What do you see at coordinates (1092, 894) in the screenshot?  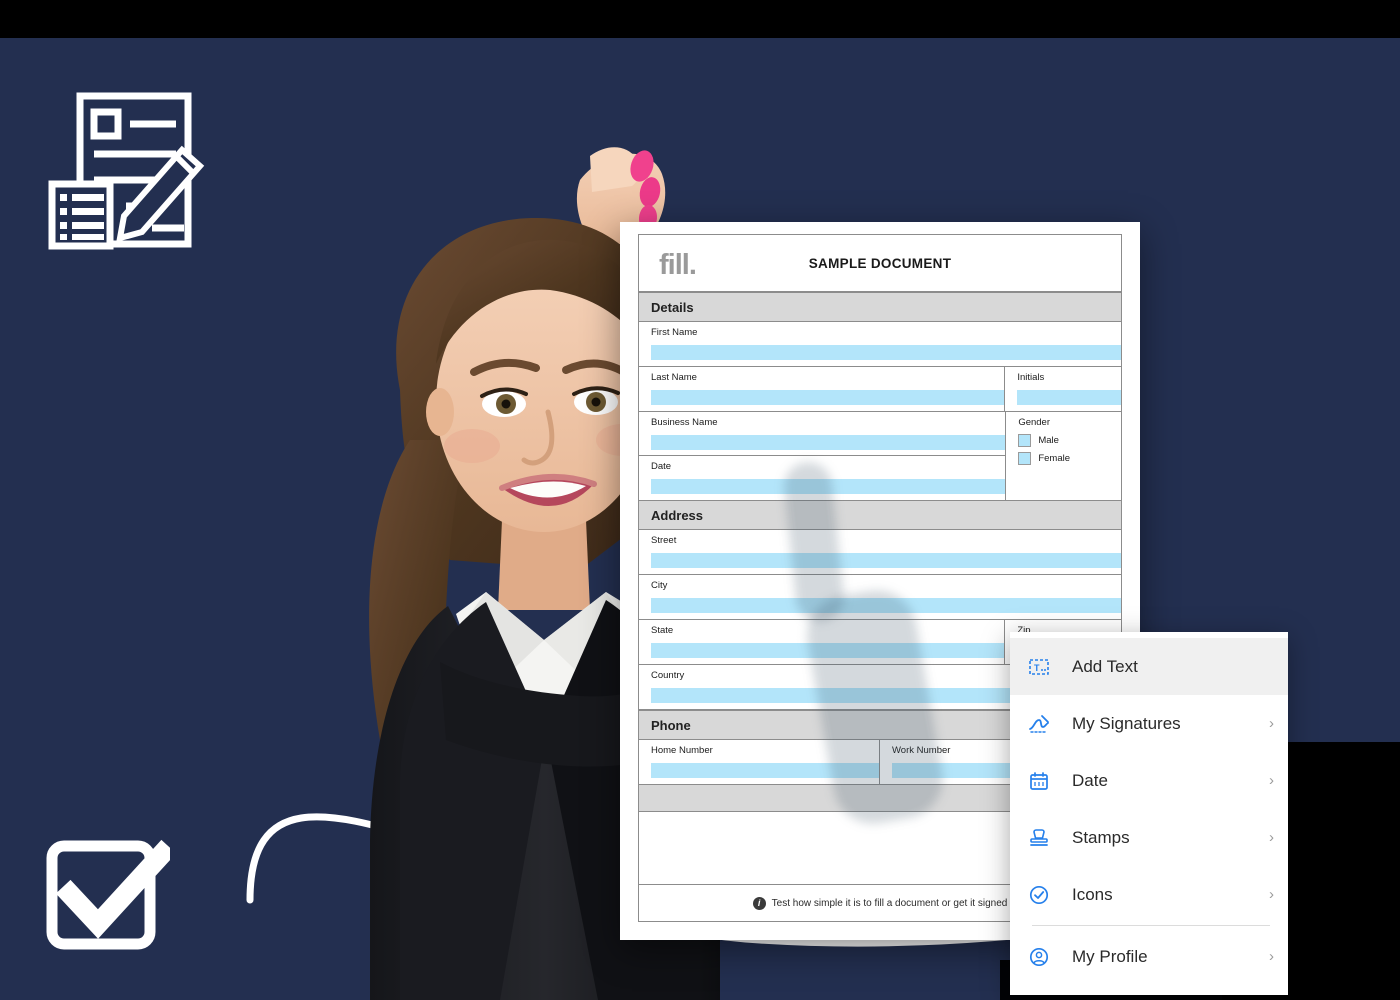 I see `menu-item-label: Icons` at bounding box center [1092, 894].